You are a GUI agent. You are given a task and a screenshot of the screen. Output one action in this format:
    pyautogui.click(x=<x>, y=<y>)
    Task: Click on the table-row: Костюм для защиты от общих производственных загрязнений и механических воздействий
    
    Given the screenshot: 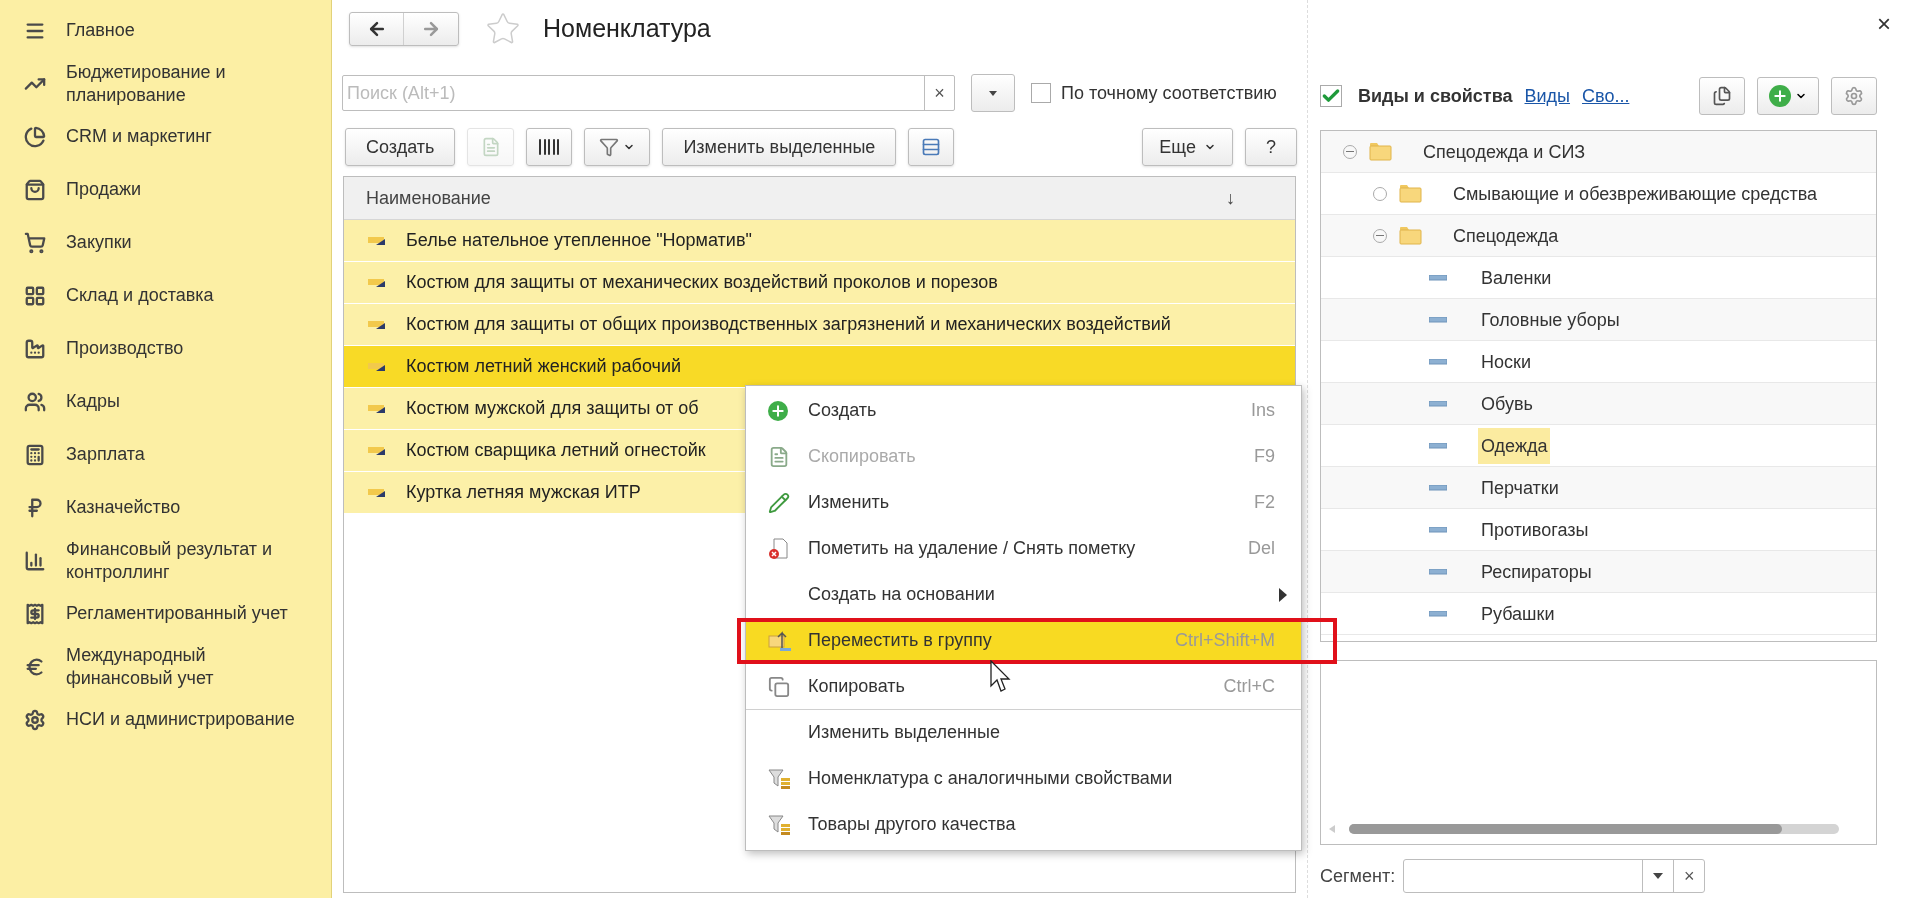 What is the action you would take?
    pyautogui.click(x=819, y=325)
    